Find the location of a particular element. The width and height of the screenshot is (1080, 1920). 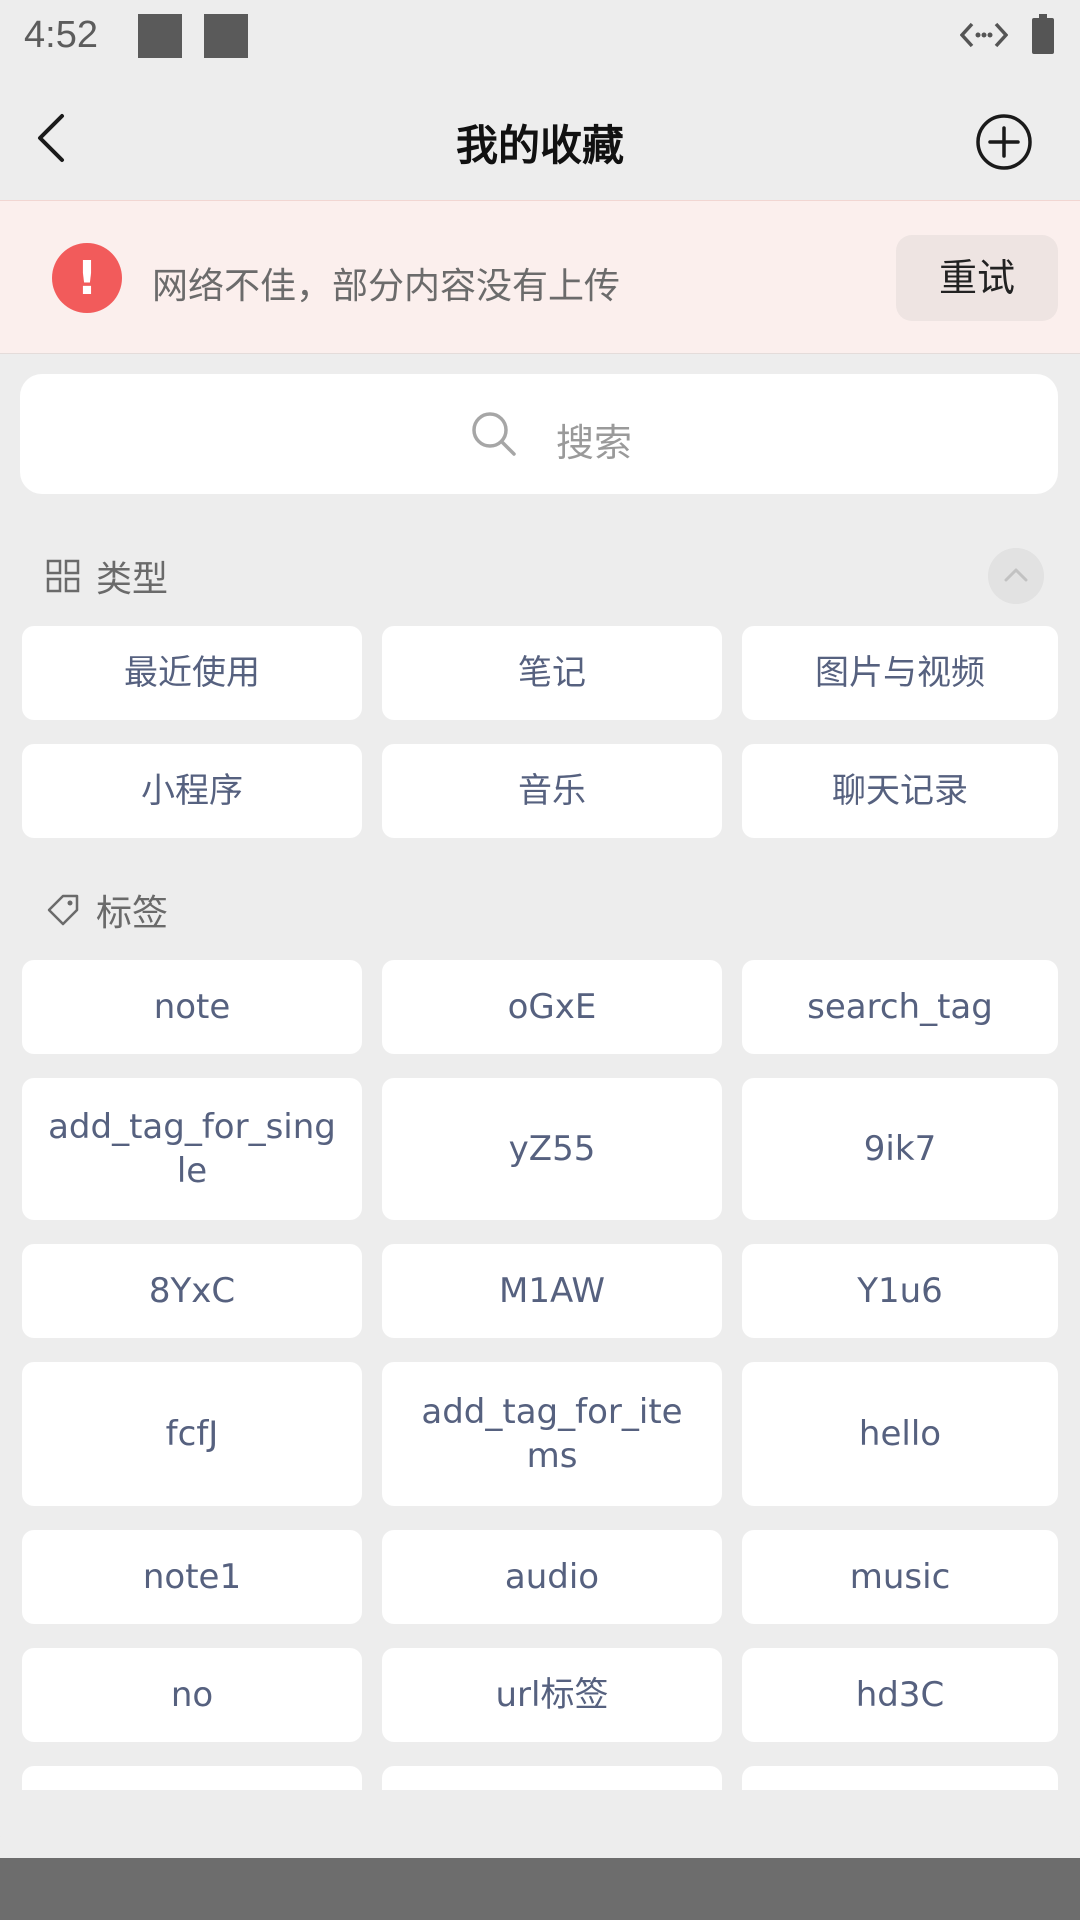

warning-icon: ! is located at coordinates (87, 278).